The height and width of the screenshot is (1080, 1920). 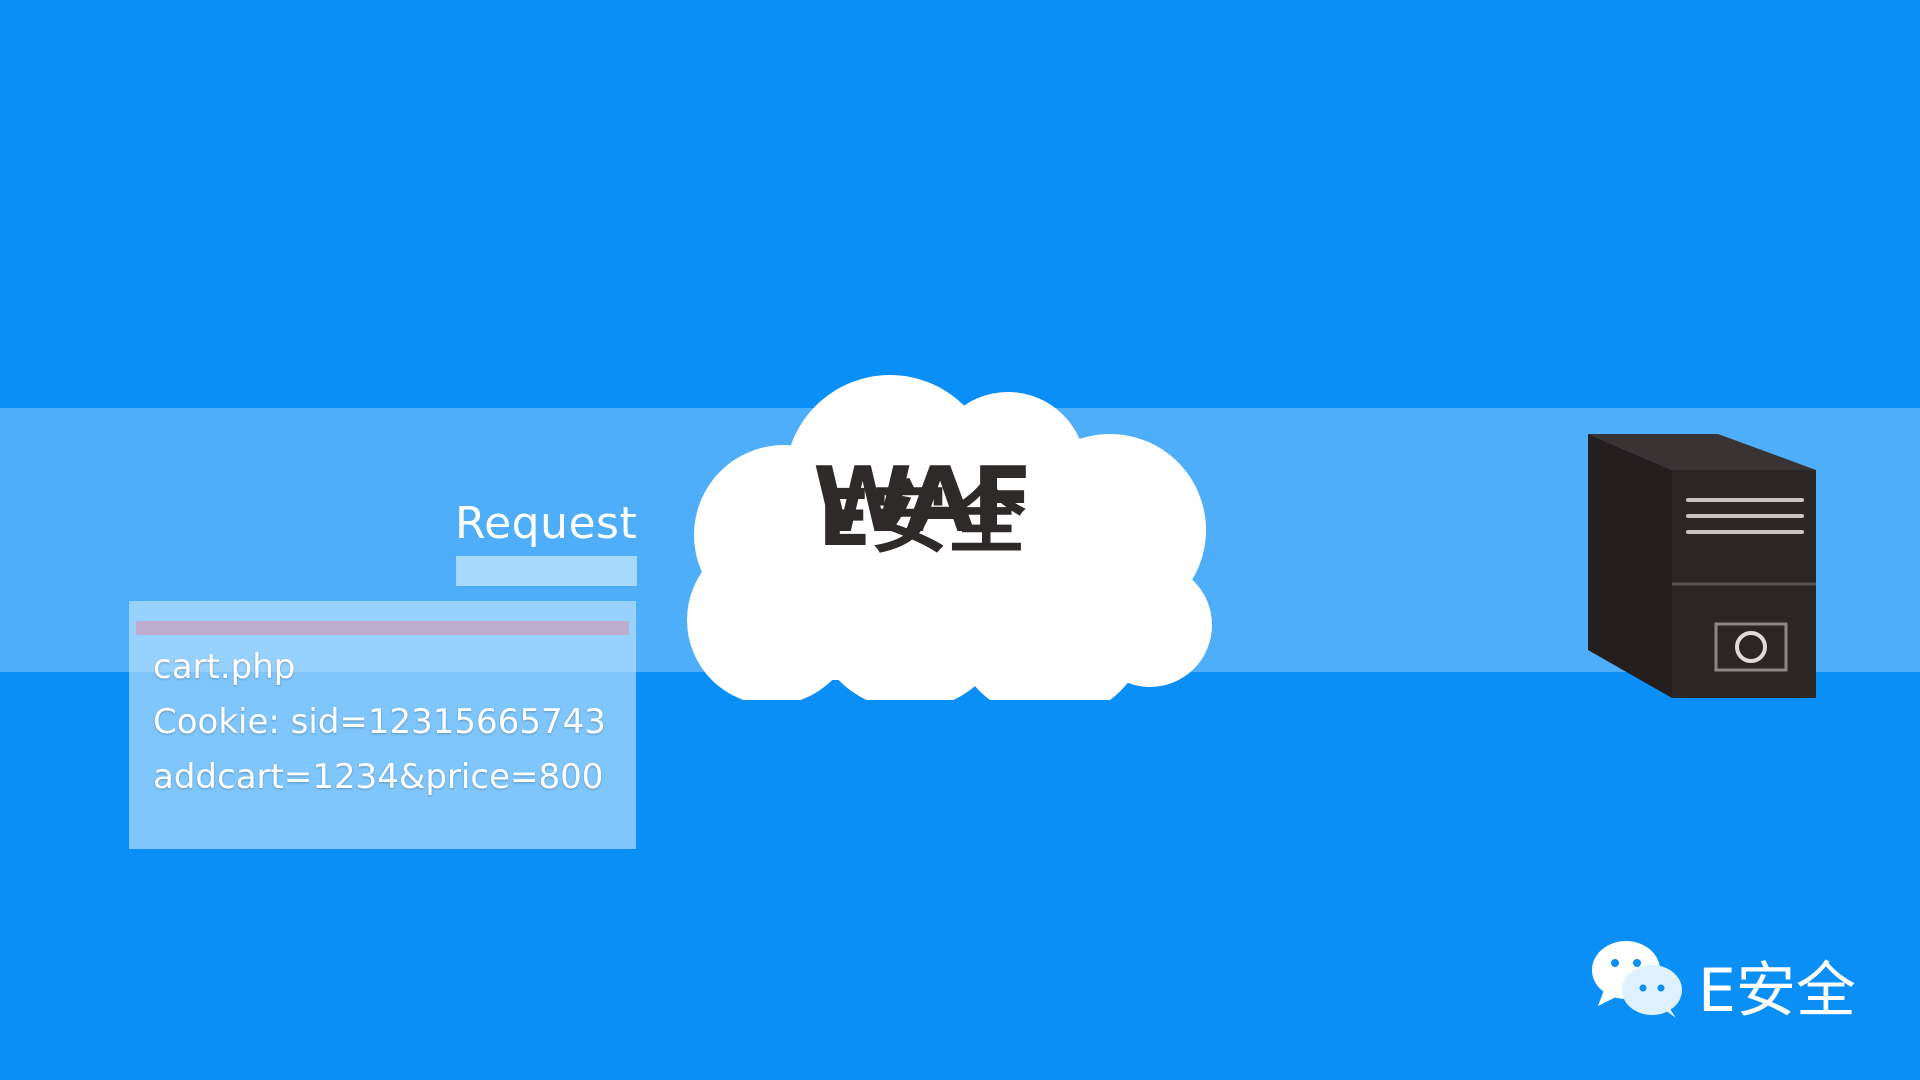 What do you see at coordinates (546, 571) in the screenshot?
I see `request-tab` at bounding box center [546, 571].